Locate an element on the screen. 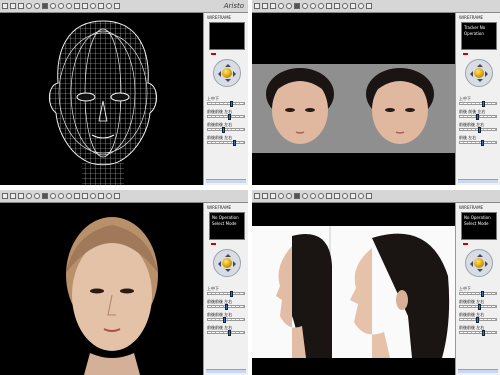  slider: 前後 前後 左右 is located at coordinates (478, 115).